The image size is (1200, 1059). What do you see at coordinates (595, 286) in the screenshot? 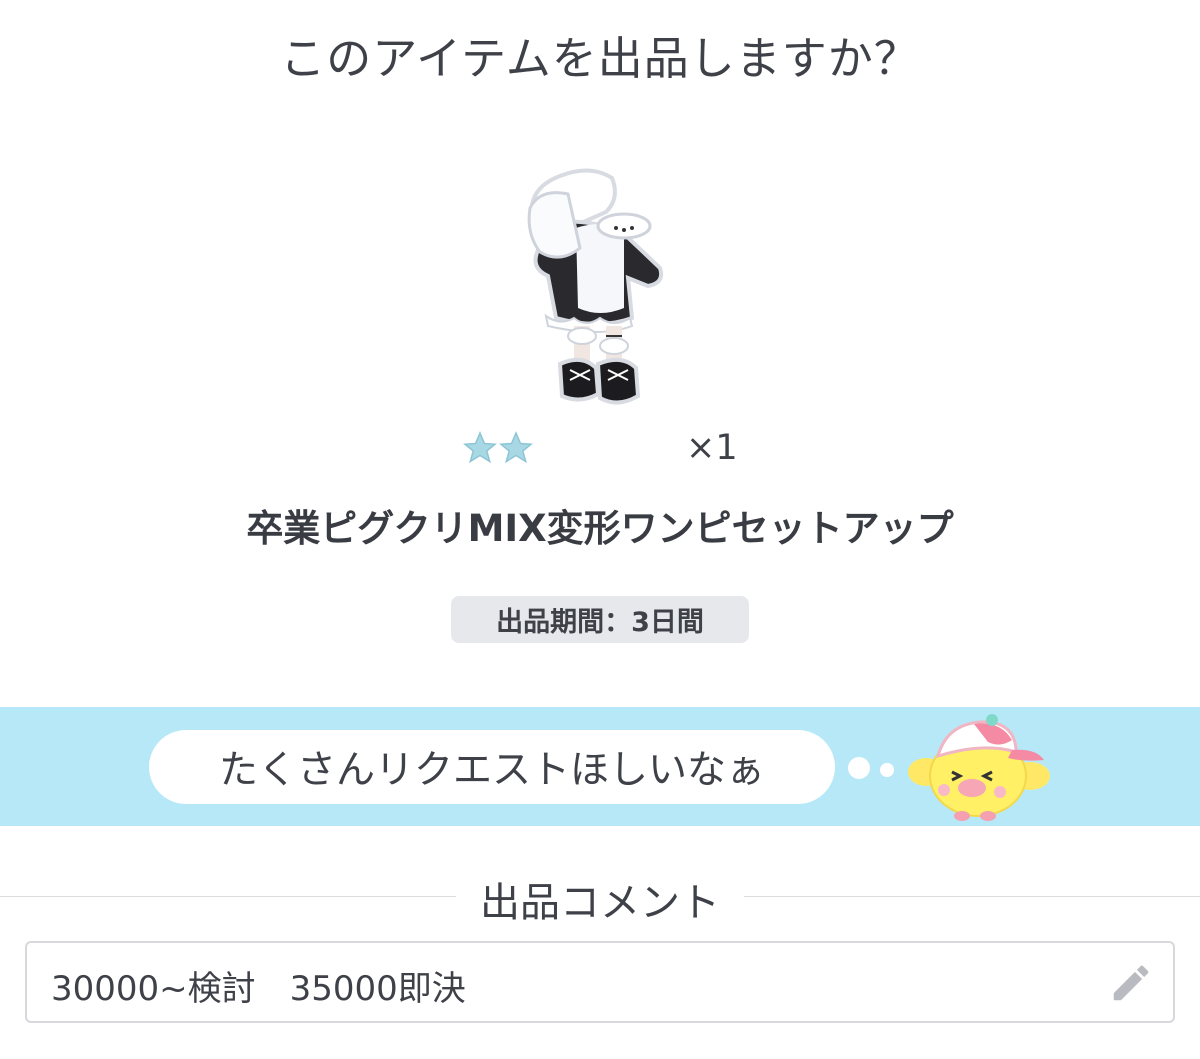
I see `outfit-image` at bounding box center [595, 286].